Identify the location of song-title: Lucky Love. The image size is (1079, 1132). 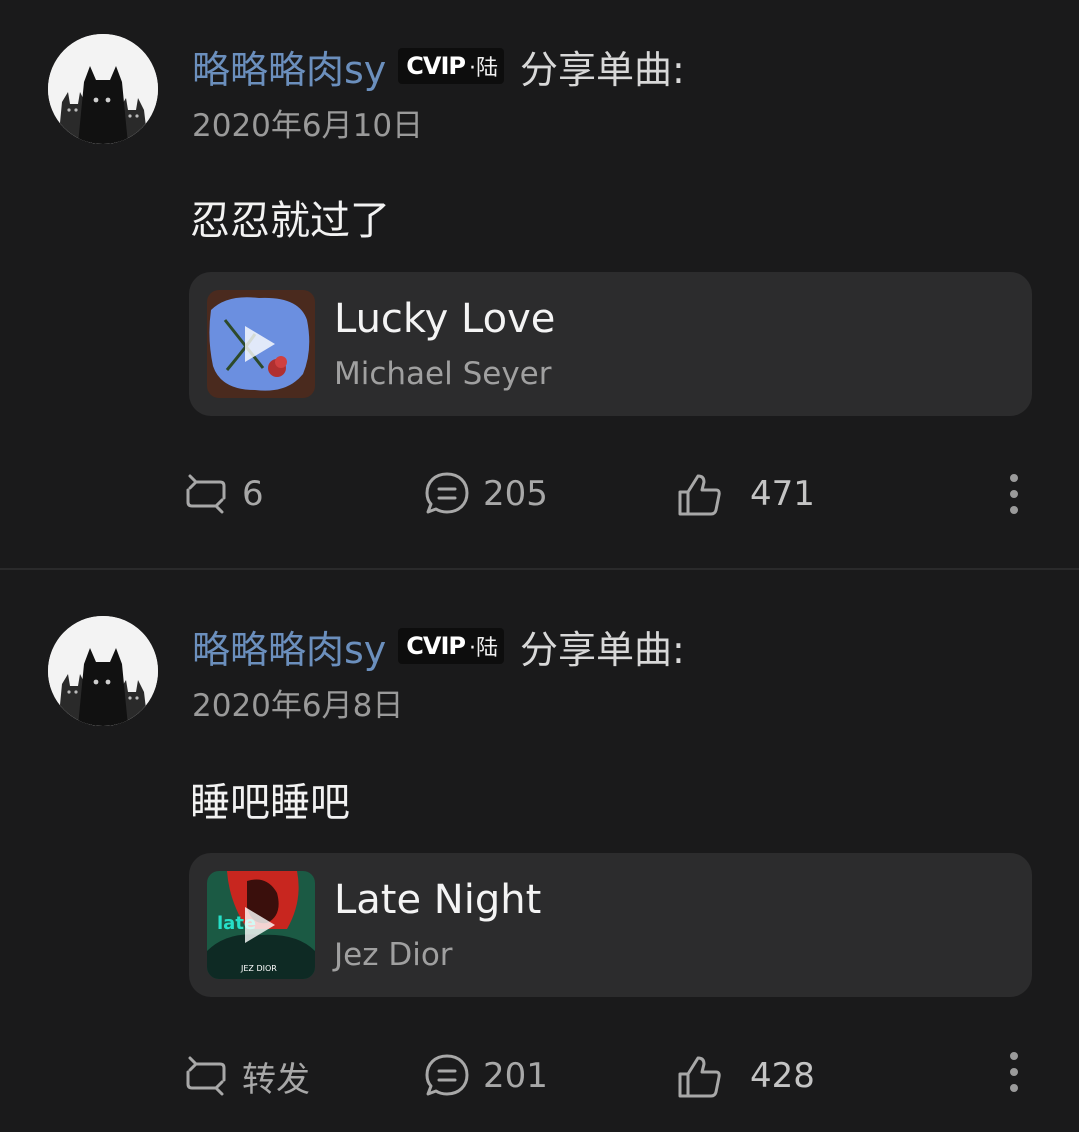
(445, 319).